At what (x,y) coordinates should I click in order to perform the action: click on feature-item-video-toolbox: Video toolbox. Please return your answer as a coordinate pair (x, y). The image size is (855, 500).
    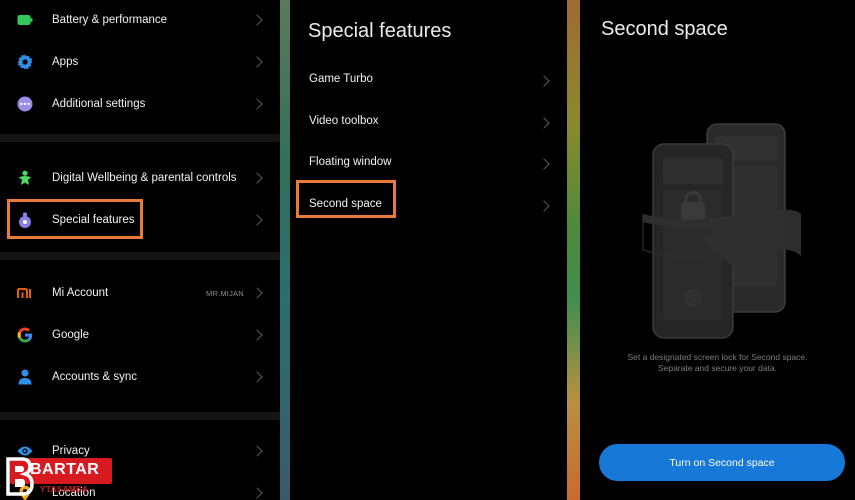
    Looking at the image, I should click on (428, 123).